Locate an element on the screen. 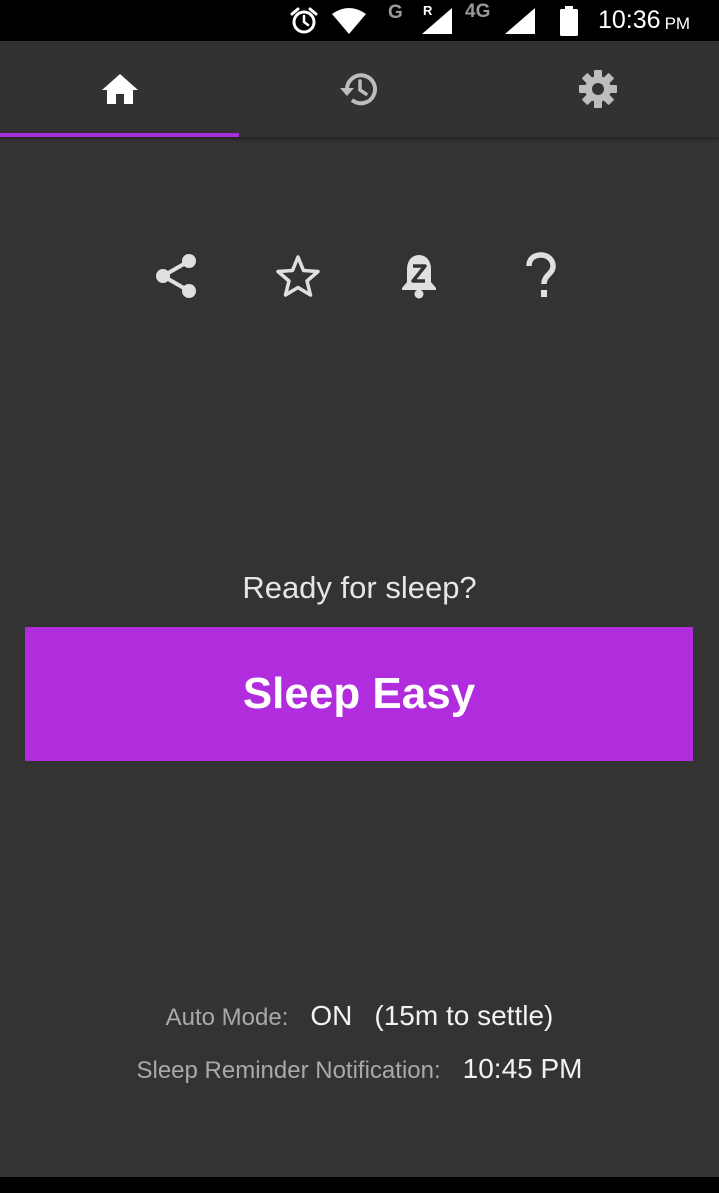 This screenshot has height=1193, width=719. sleep-reminder-label: Sleep Reminder Notification: is located at coordinates (288, 1070).